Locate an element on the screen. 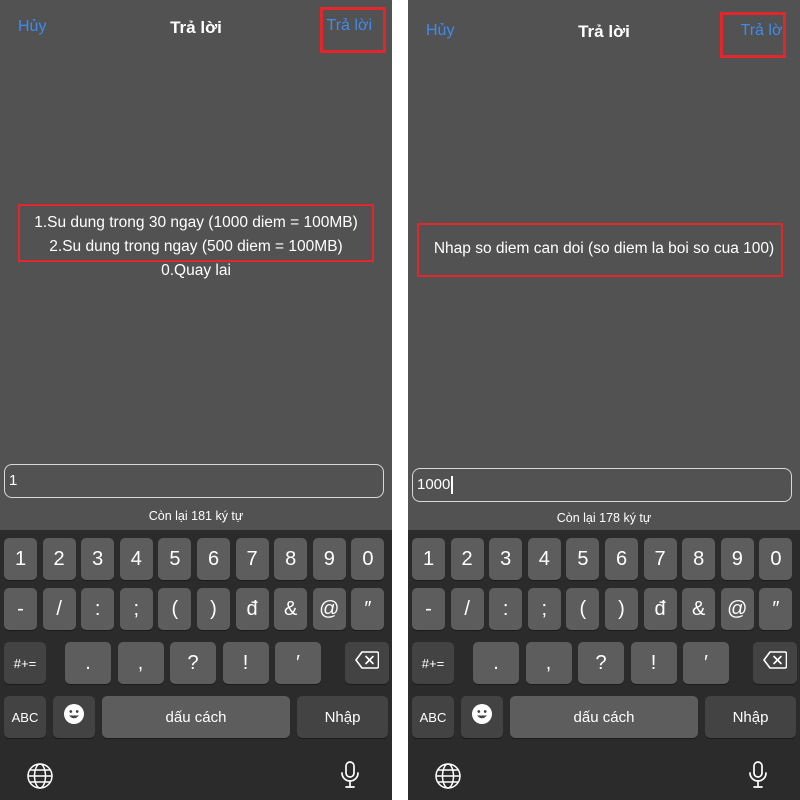 The width and height of the screenshot is (800, 800). reply-input: 1000 is located at coordinates (602, 485).